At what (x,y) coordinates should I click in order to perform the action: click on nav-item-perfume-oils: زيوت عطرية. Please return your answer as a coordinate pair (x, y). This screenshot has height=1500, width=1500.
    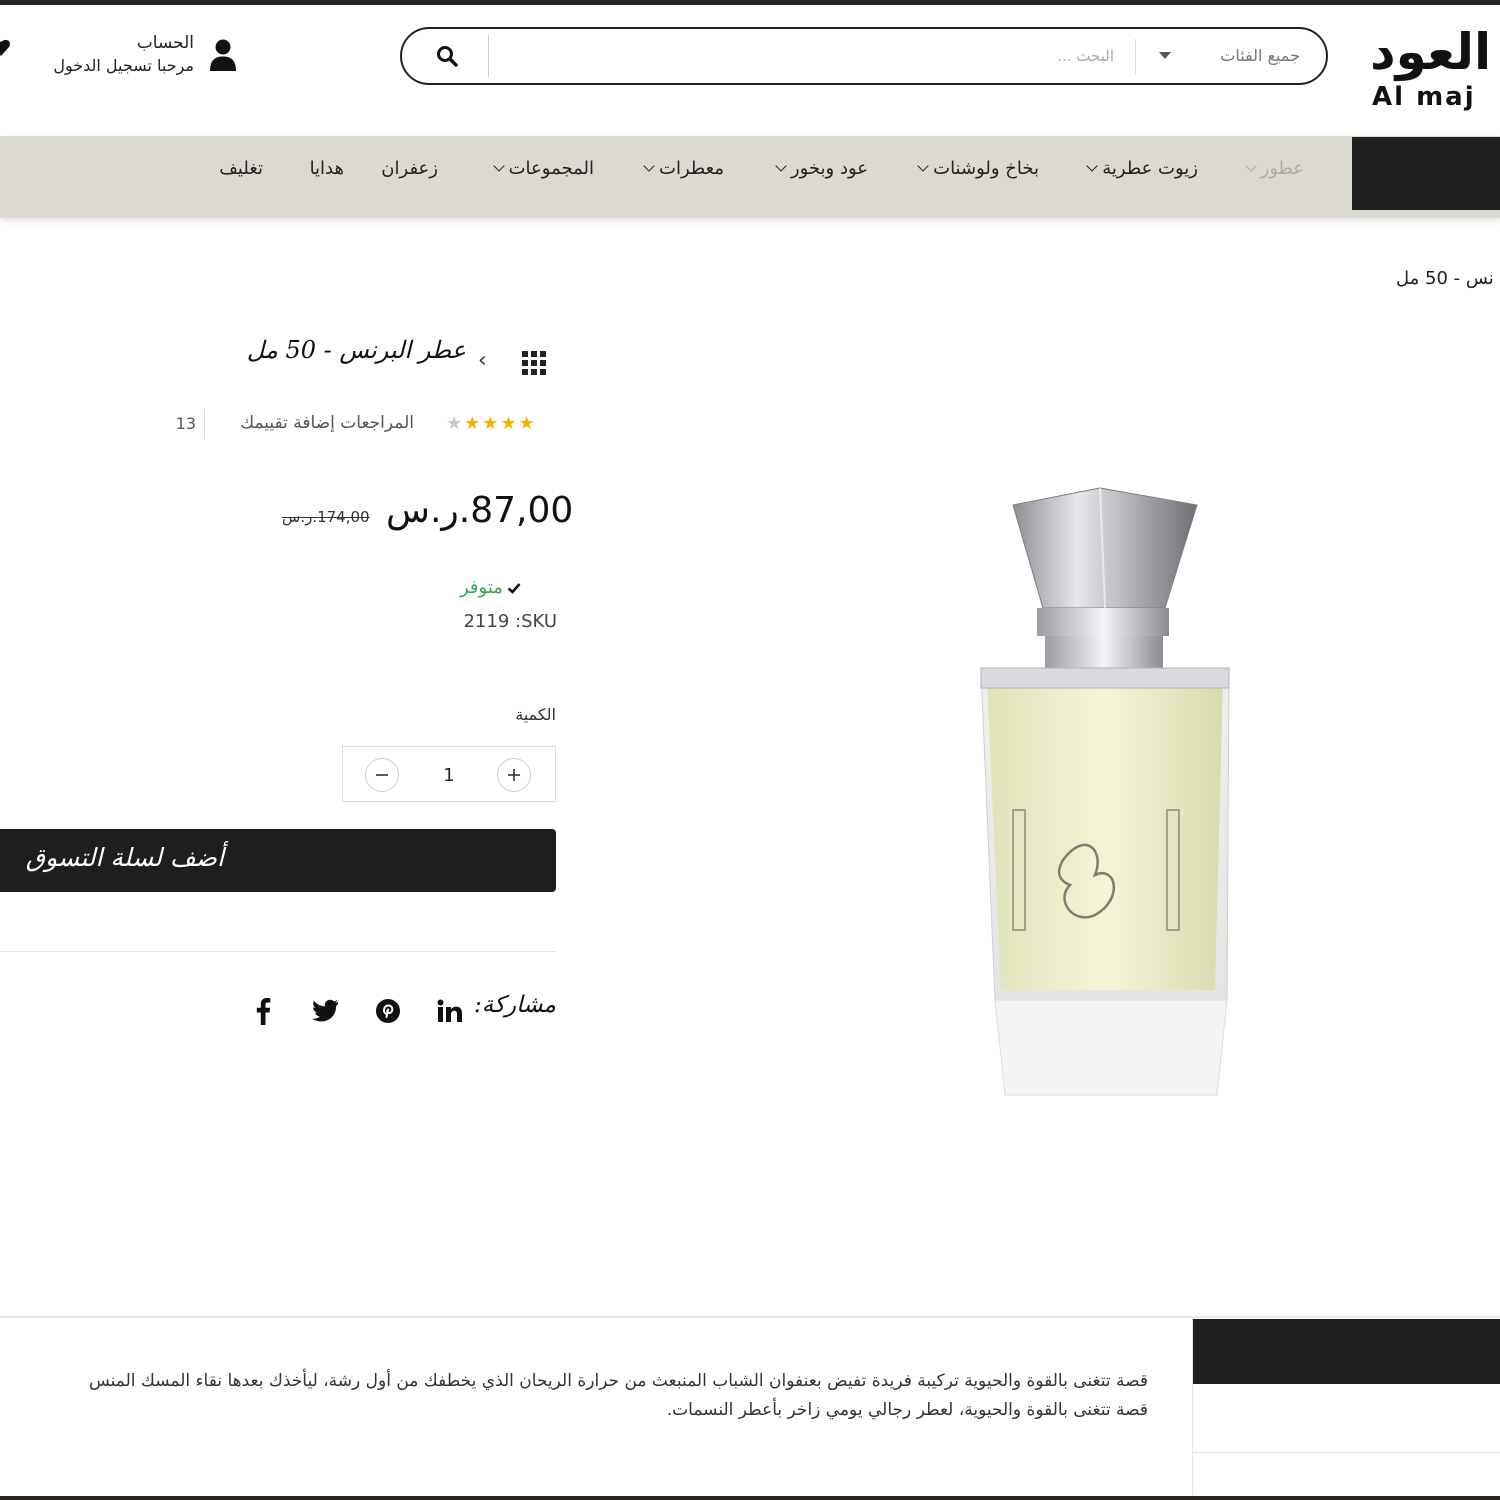
    Looking at the image, I should click on (1141, 168).